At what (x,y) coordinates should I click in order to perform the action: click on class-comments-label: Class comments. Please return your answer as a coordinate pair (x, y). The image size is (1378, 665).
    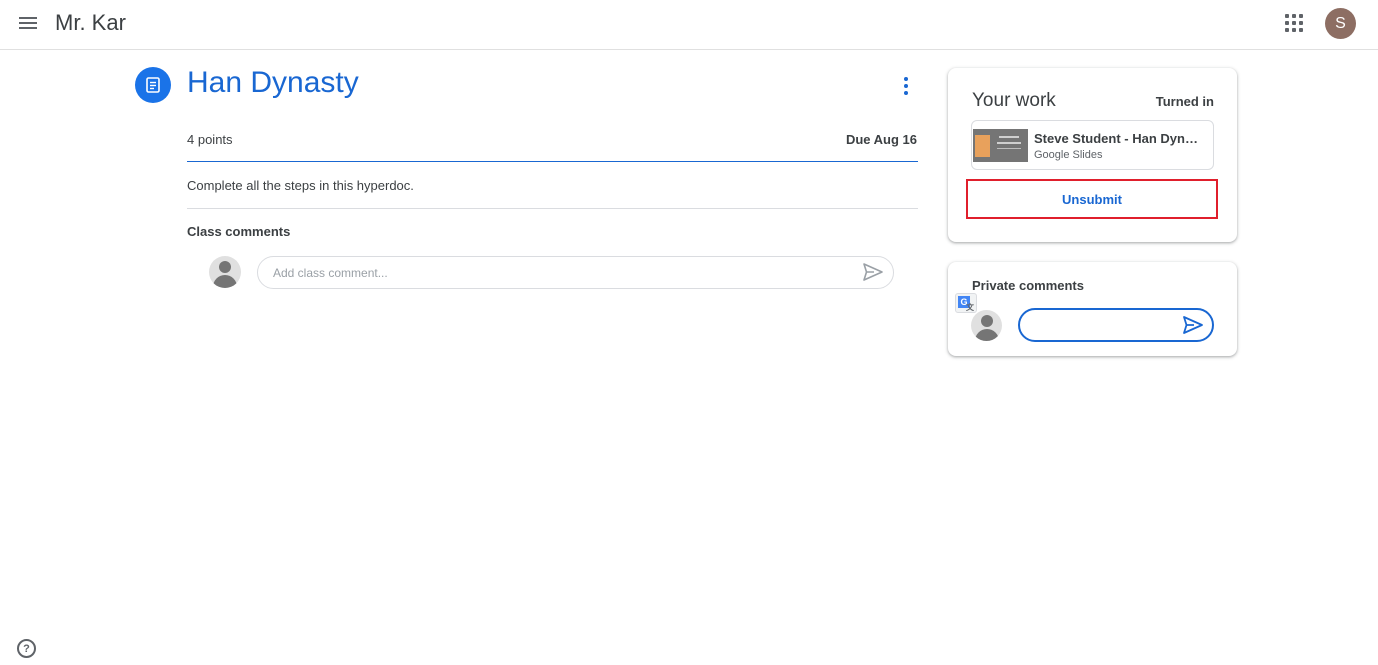
    Looking at the image, I should click on (239, 231).